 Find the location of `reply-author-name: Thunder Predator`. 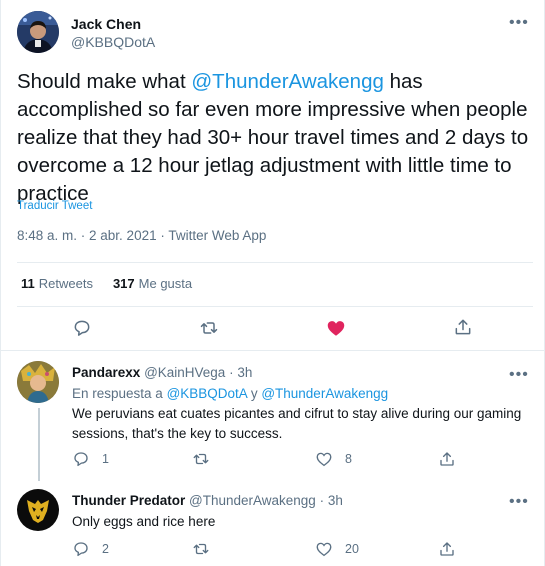

reply-author-name: Thunder Predator is located at coordinates (128, 500).